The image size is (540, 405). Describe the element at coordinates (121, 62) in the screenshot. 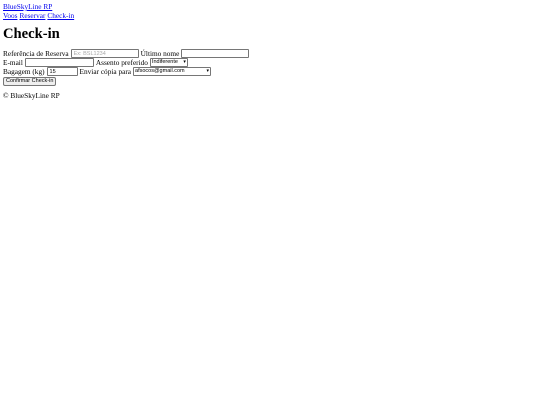

I see `seat-pref-label: Assento preferido` at that location.